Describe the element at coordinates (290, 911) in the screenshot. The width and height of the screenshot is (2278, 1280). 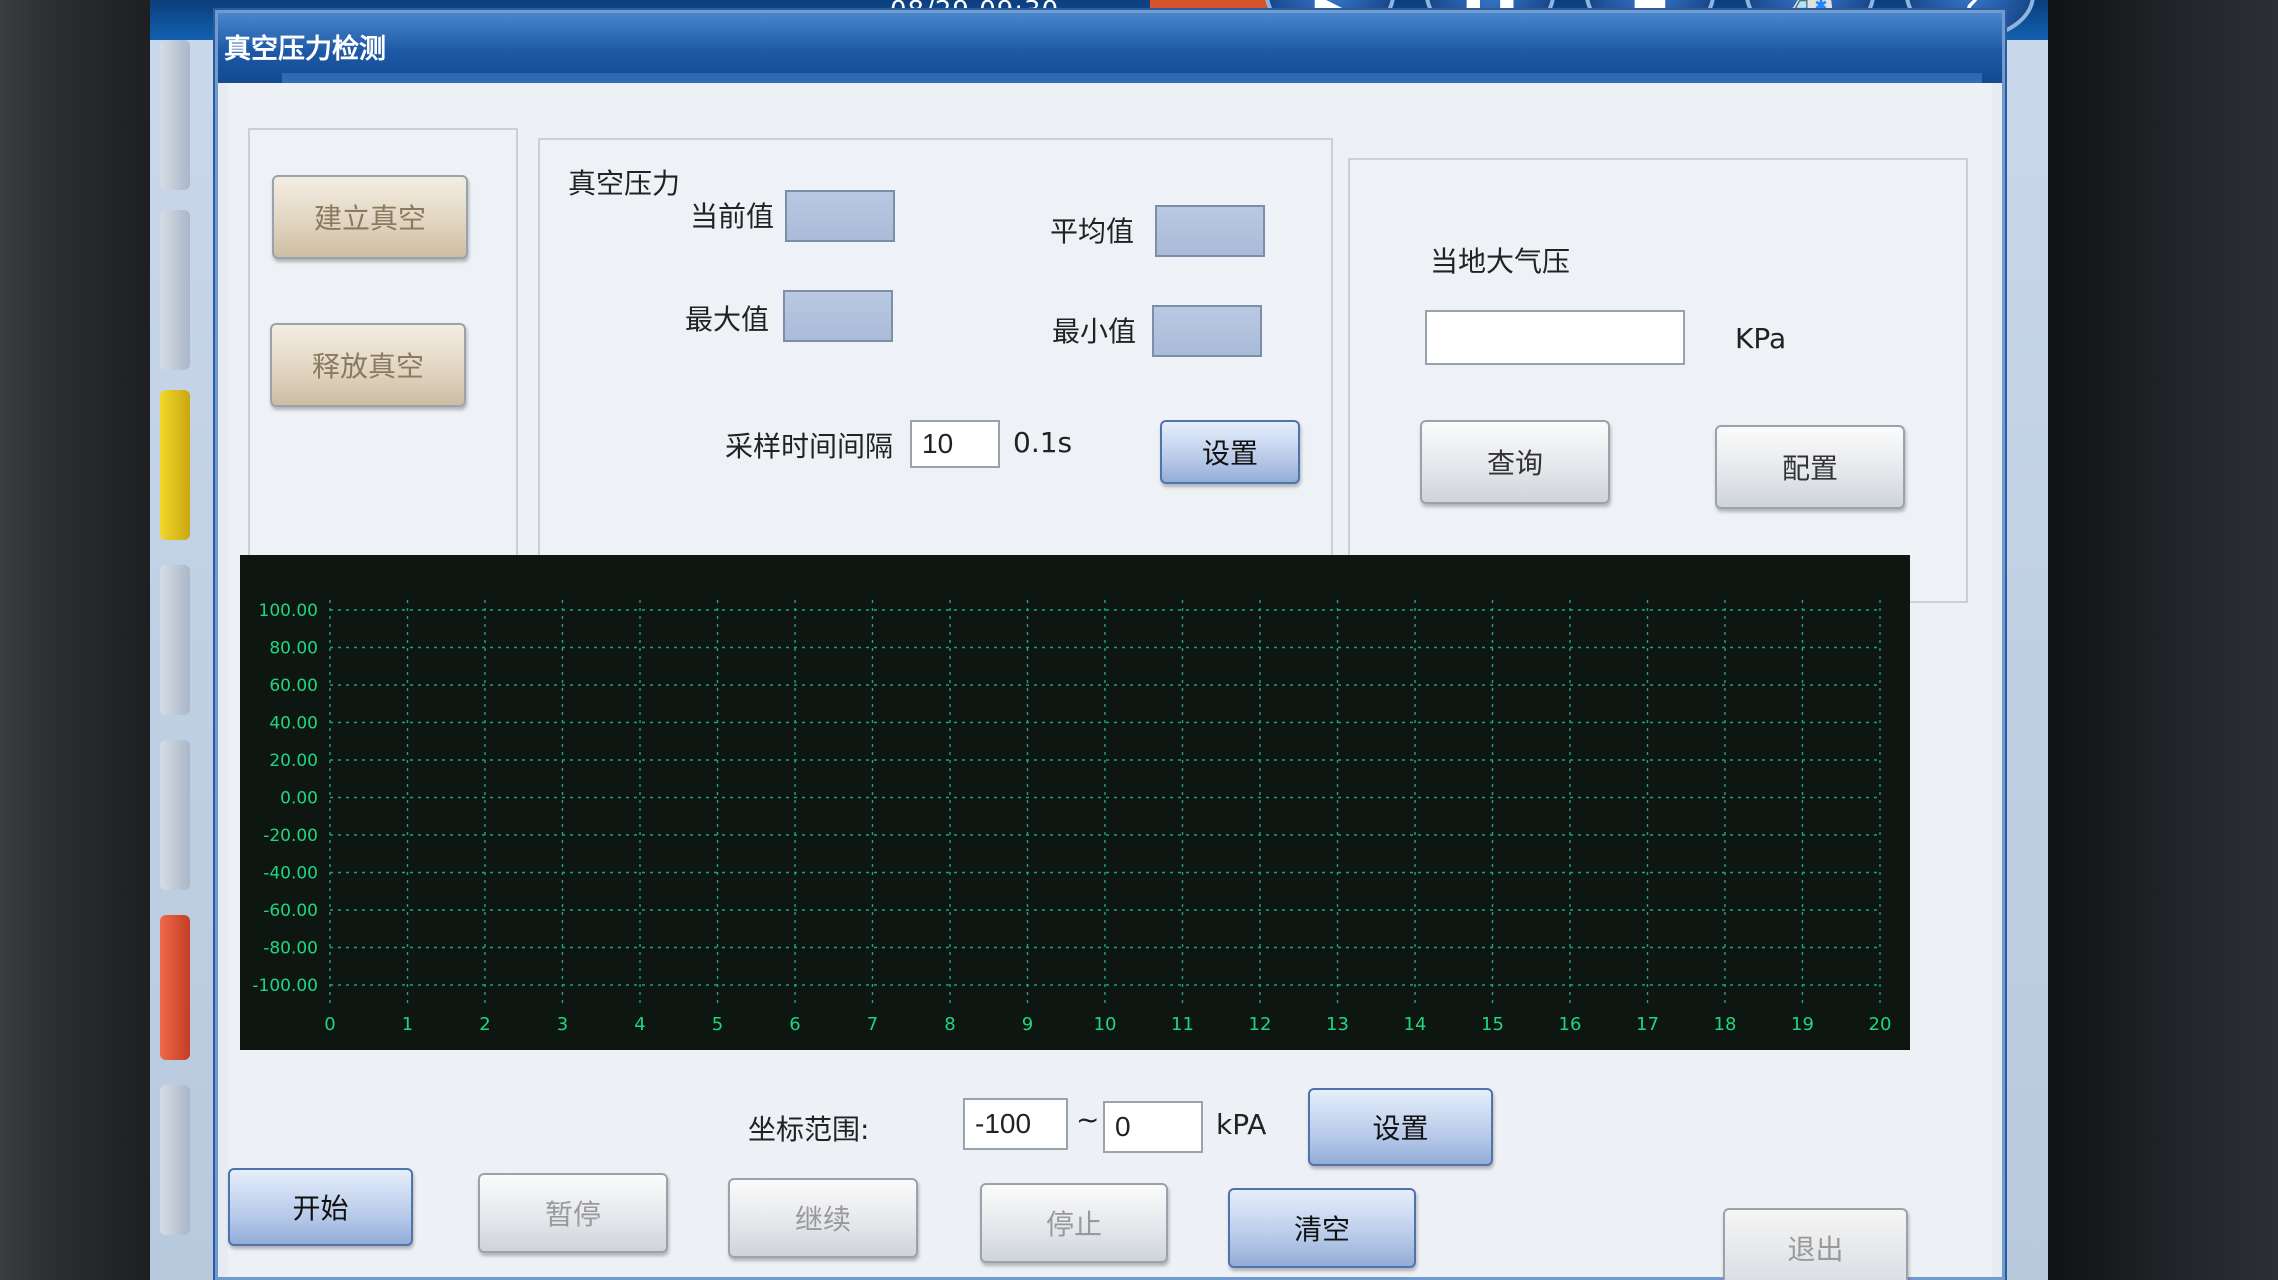
I see `chart-y-tick-label: -60.00` at that location.